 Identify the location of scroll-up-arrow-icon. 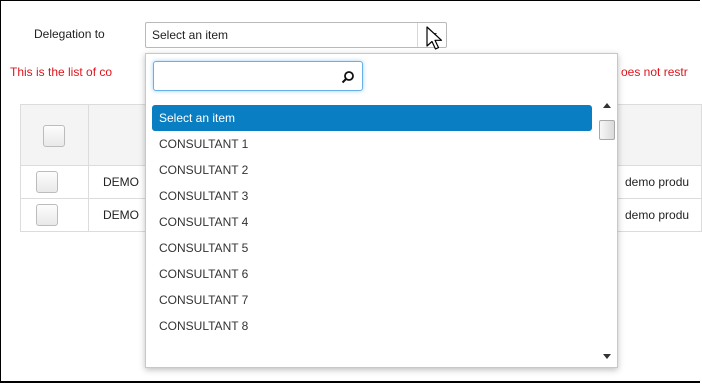
(607, 105).